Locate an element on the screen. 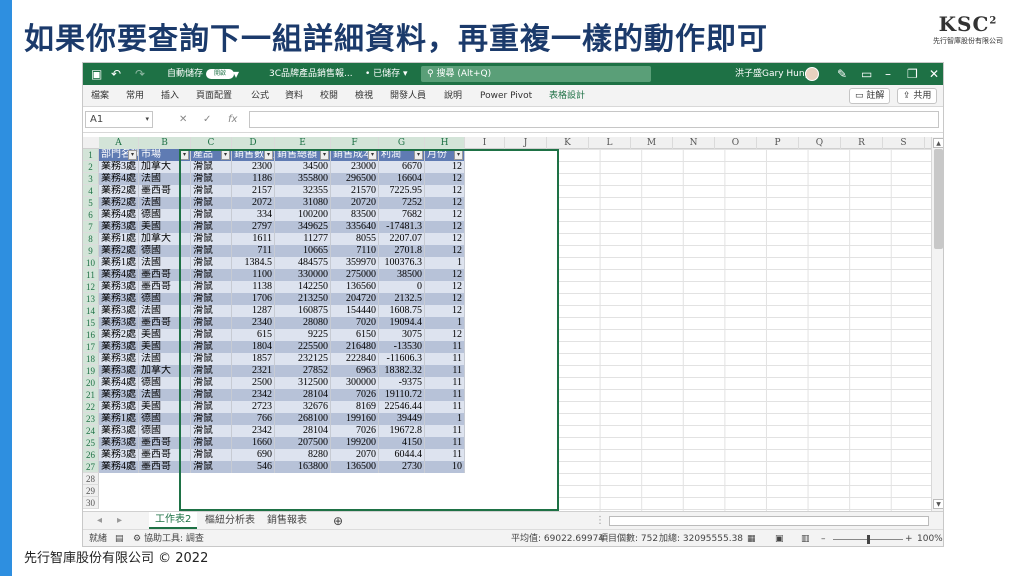 The image size is (1024, 576). table-cell: 1611 is located at coordinates (253, 239).